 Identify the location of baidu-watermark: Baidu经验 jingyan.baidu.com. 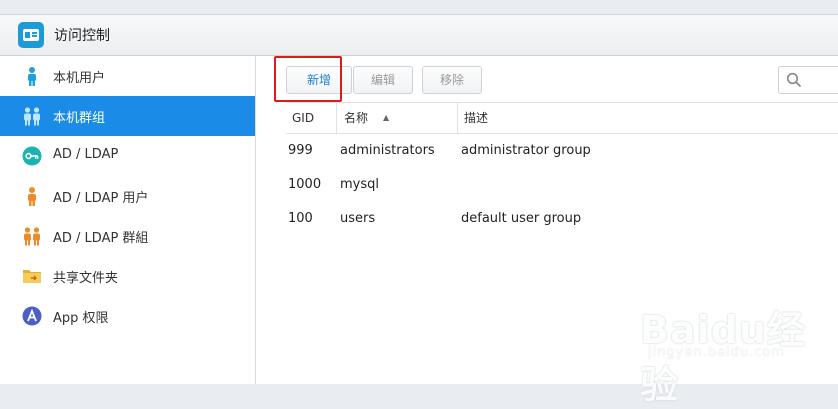
(735, 350).